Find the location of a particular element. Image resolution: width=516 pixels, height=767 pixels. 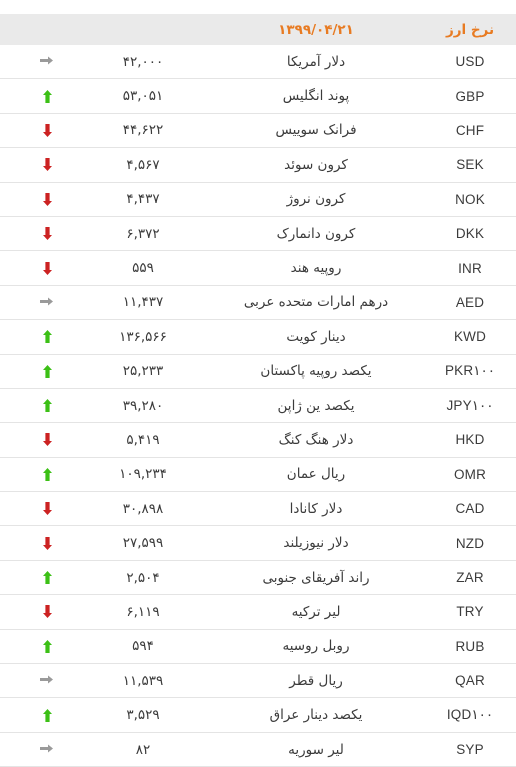

table-row: HKD دلار هنگ کنگ ۵,۴۱۹ is located at coordinates (258, 440).